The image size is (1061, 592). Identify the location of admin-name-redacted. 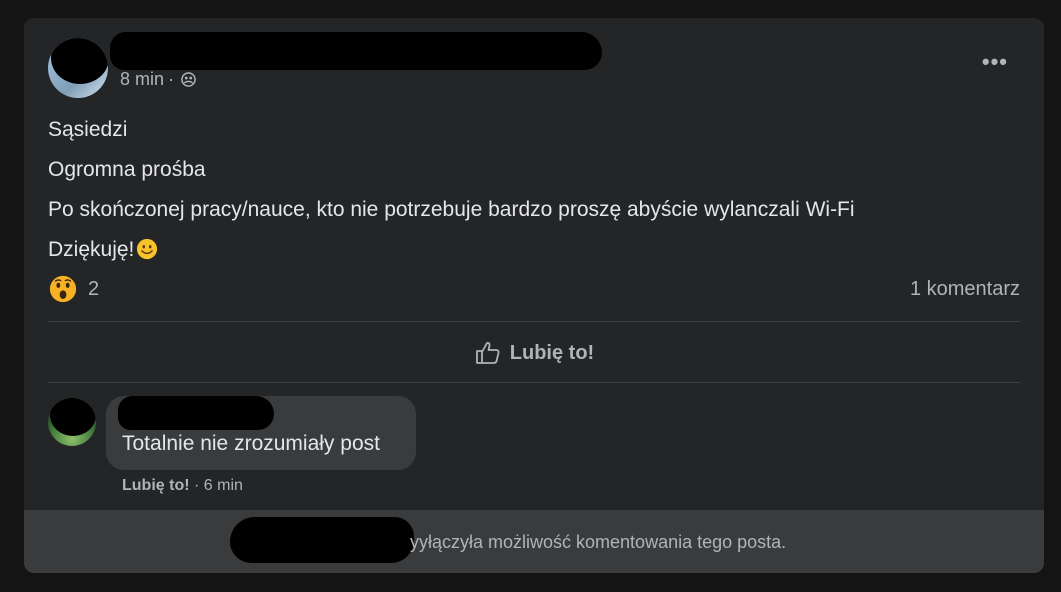
(322, 540).